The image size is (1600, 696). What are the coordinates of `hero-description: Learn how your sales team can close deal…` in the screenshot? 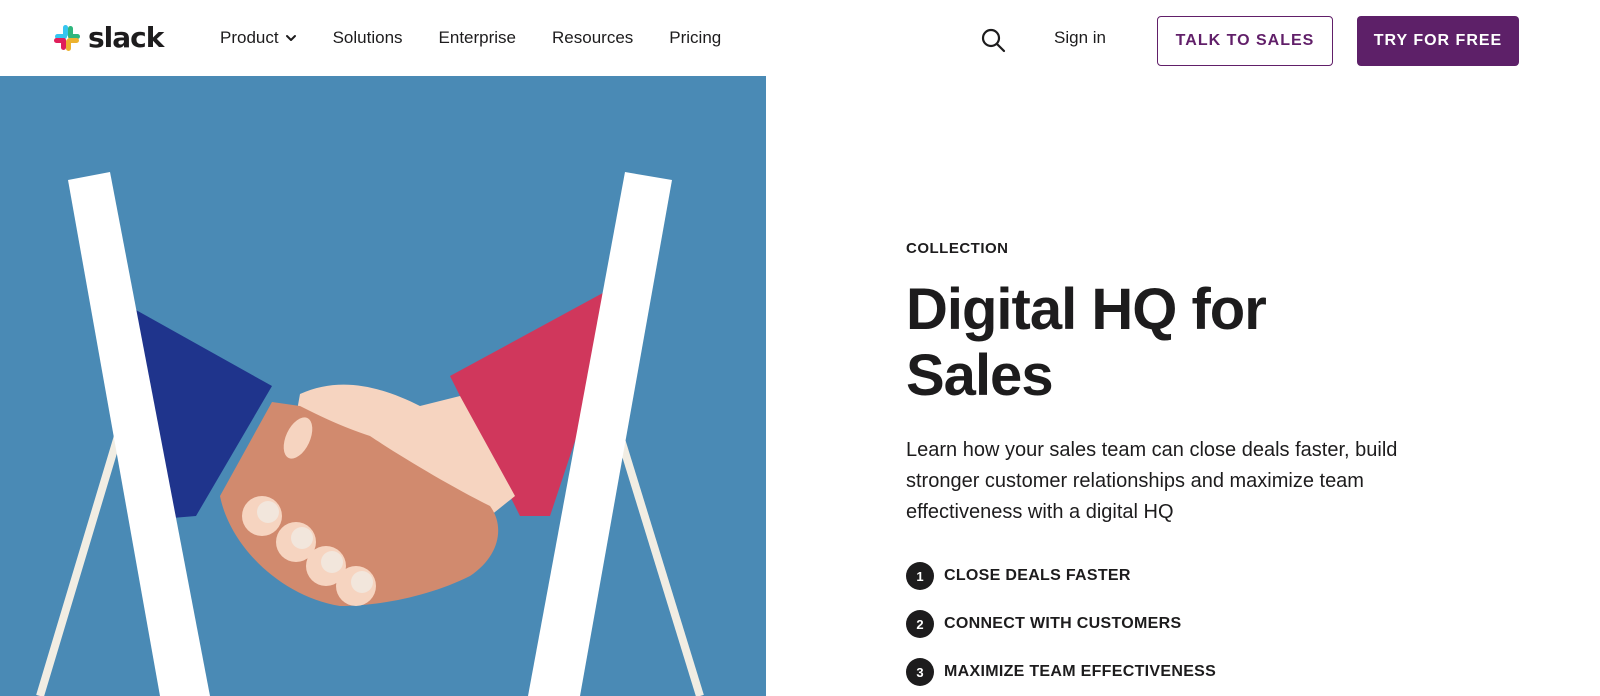 It's located at (1152, 481).